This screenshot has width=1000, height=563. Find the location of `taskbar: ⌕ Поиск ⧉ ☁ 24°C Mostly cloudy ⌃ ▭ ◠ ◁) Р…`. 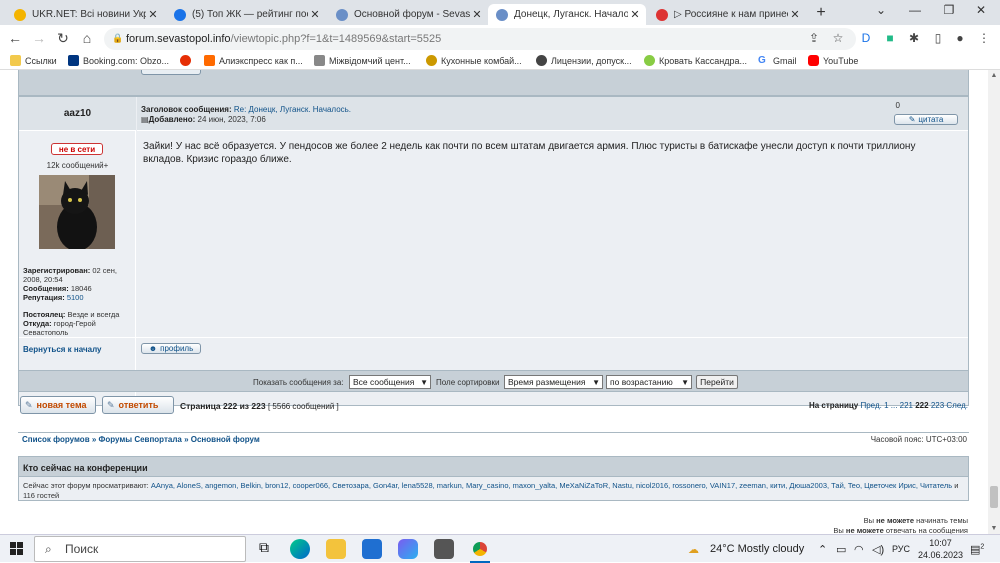

taskbar: ⌕ Поиск ⧉ ☁ 24°C Mostly cloudy ⌃ ▭ ◠ ◁) Р… is located at coordinates (500, 548).